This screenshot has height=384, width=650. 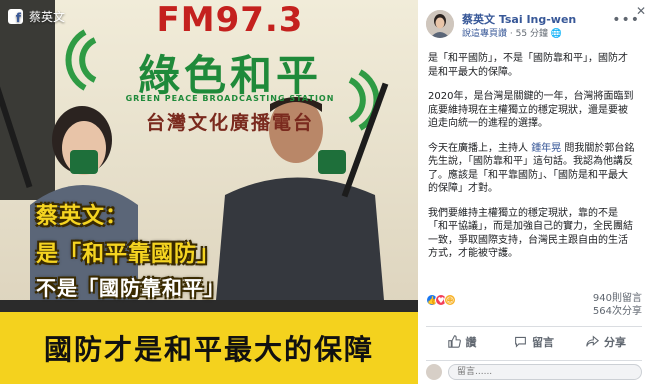 I want to click on caption-speaker: 蔡英文：, so click(x=82, y=216).